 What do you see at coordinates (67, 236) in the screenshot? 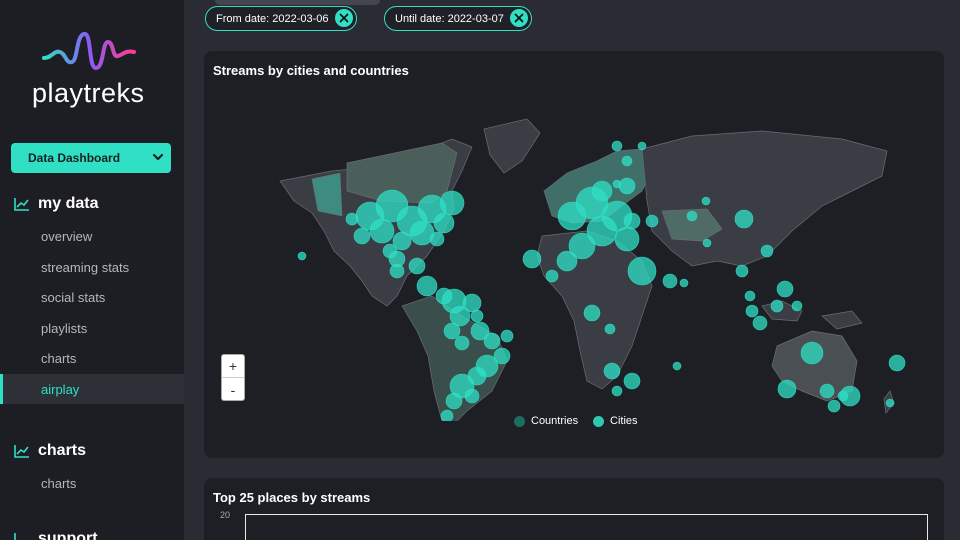
I see `sidebar-item-label: overview` at bounding box center [67, 236].